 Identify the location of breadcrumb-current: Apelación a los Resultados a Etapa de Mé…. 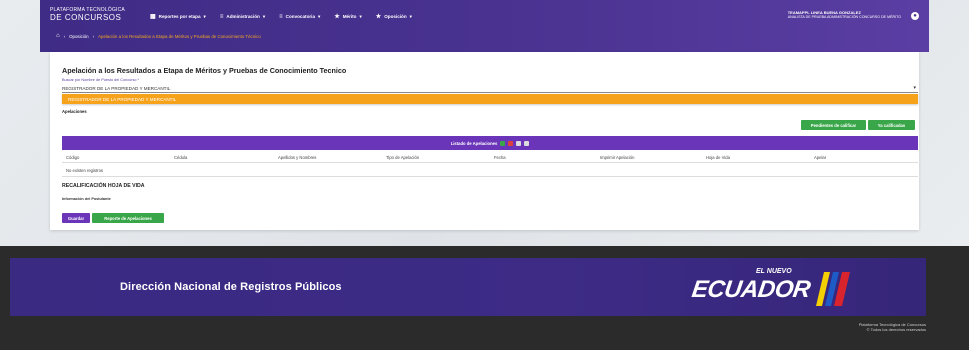
(179, 36).